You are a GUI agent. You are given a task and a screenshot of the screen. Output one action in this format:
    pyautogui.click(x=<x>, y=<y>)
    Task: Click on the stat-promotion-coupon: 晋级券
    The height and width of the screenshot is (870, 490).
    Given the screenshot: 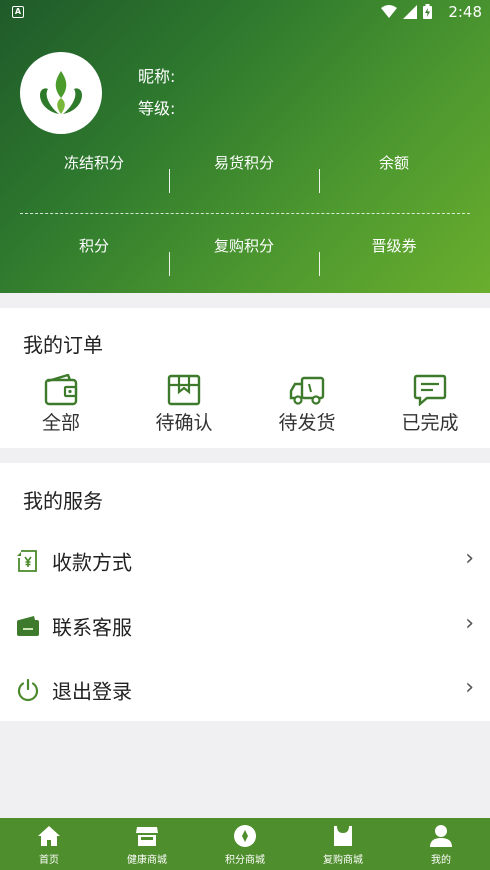 What is the action you would take?
    pyautogui.click(x=394, y=245)
    